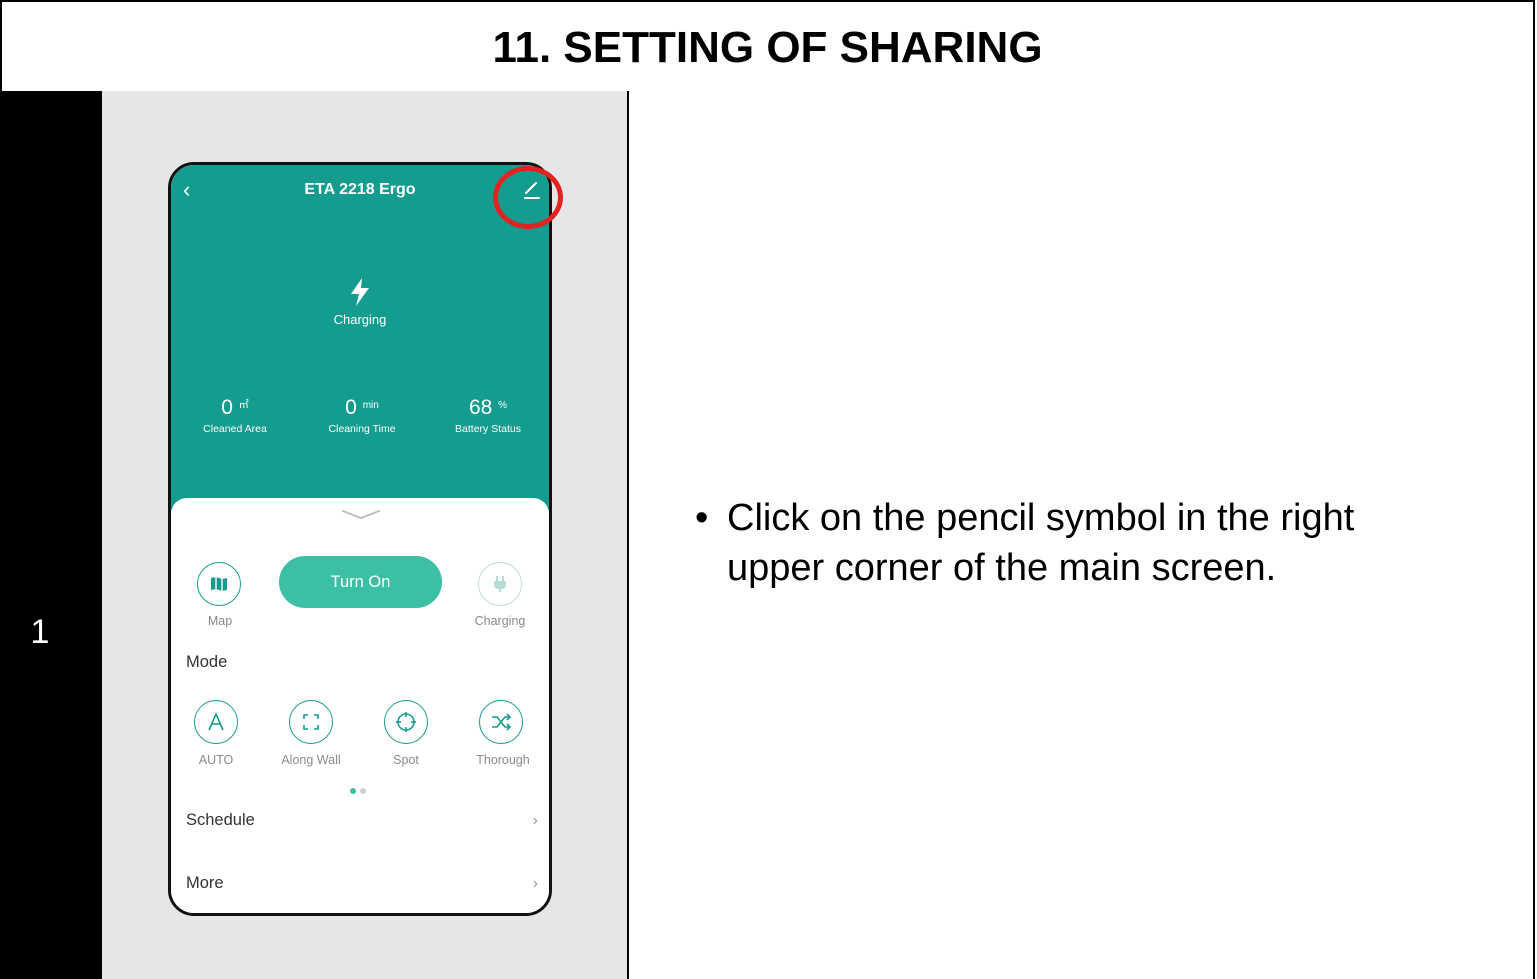  What do you see at coordinates (243, 405) in the screenshot?
I see `stat-unit: ㎡` at bounding box center [243, 405].